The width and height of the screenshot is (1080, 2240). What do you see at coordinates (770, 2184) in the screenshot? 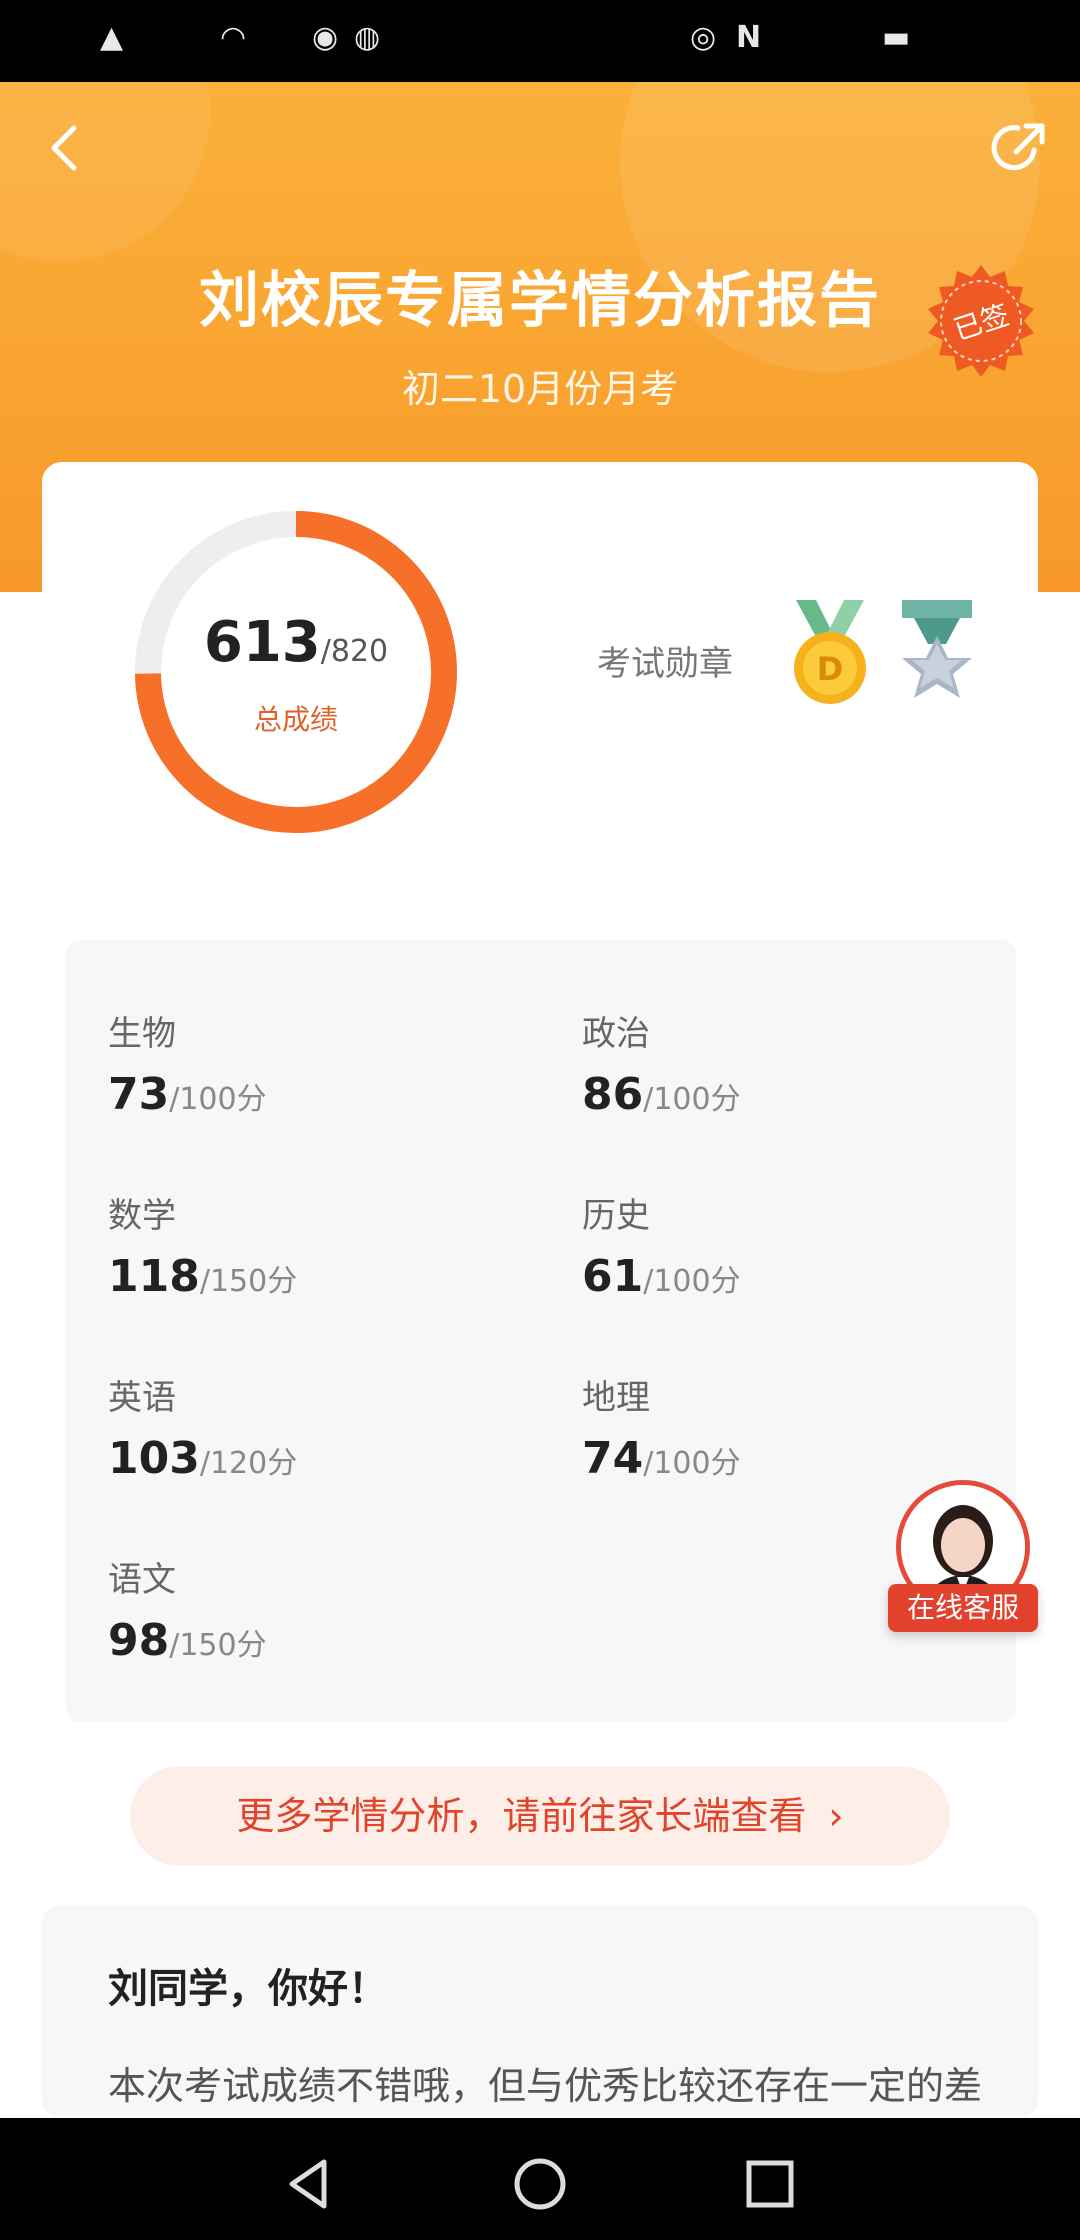
I see `nav-recents-icon` at bounding box center [770, 2184].